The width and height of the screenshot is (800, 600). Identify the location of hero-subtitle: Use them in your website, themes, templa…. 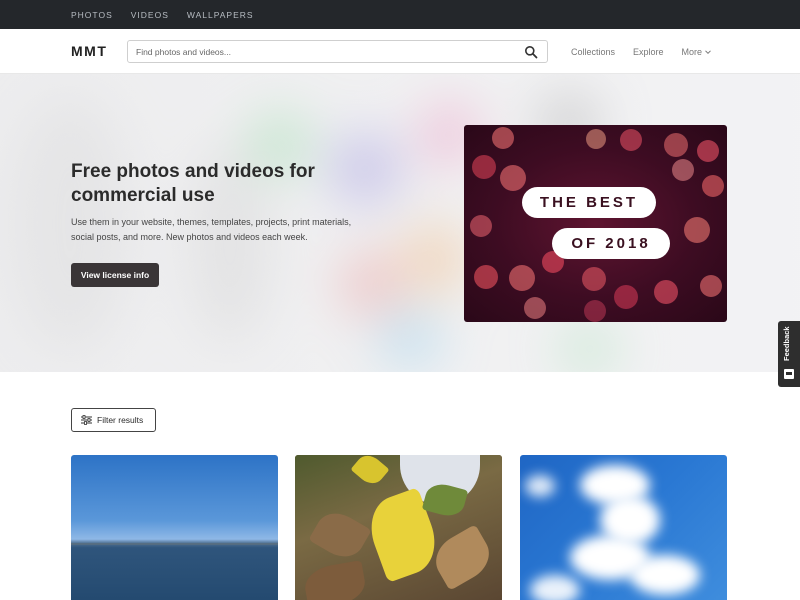
(211, 229).